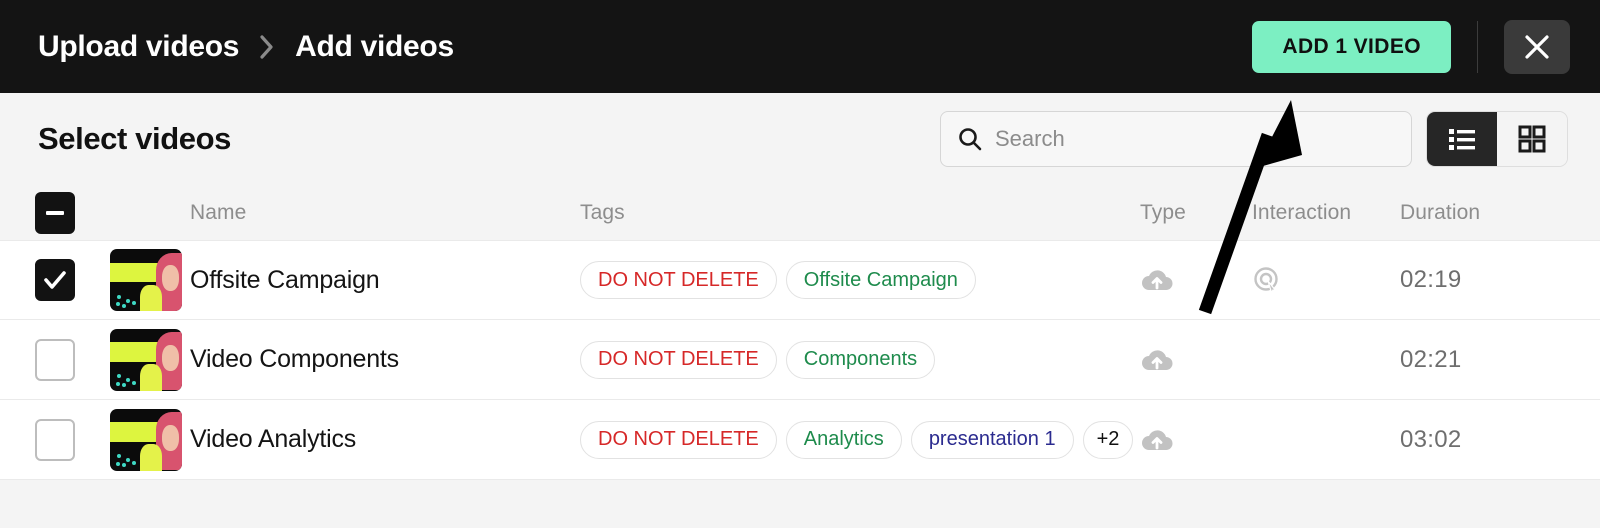 The width and height of the screenshot is (1600, 528). What do you see at coordinates (138, 47) in the screenshot?
I see `breadcrumb-item-upload-videos: Upload videos` at bounding box center [138, 47].